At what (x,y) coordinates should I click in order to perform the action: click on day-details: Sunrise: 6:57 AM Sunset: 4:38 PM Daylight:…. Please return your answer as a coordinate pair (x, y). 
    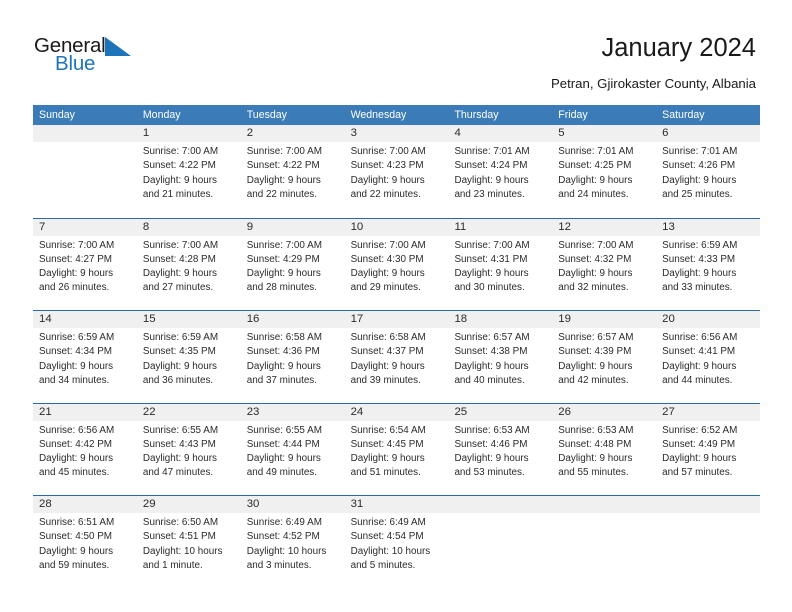
    Looking at the image, I should click on (503, 359).